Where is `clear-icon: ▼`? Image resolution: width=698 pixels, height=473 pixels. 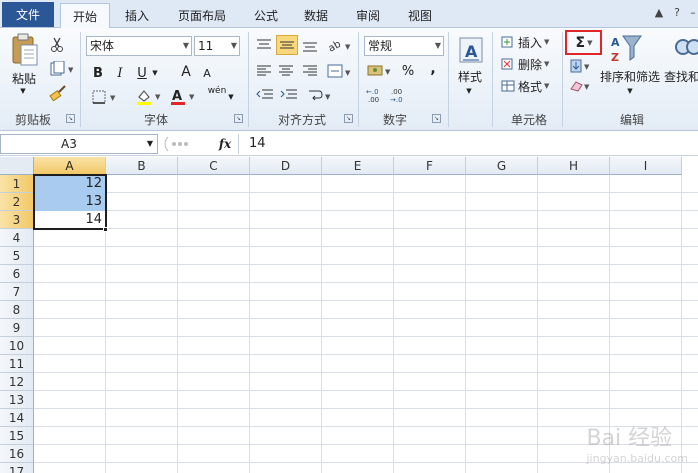
clear-icon: ▼ is located at coordinates (581, 86).